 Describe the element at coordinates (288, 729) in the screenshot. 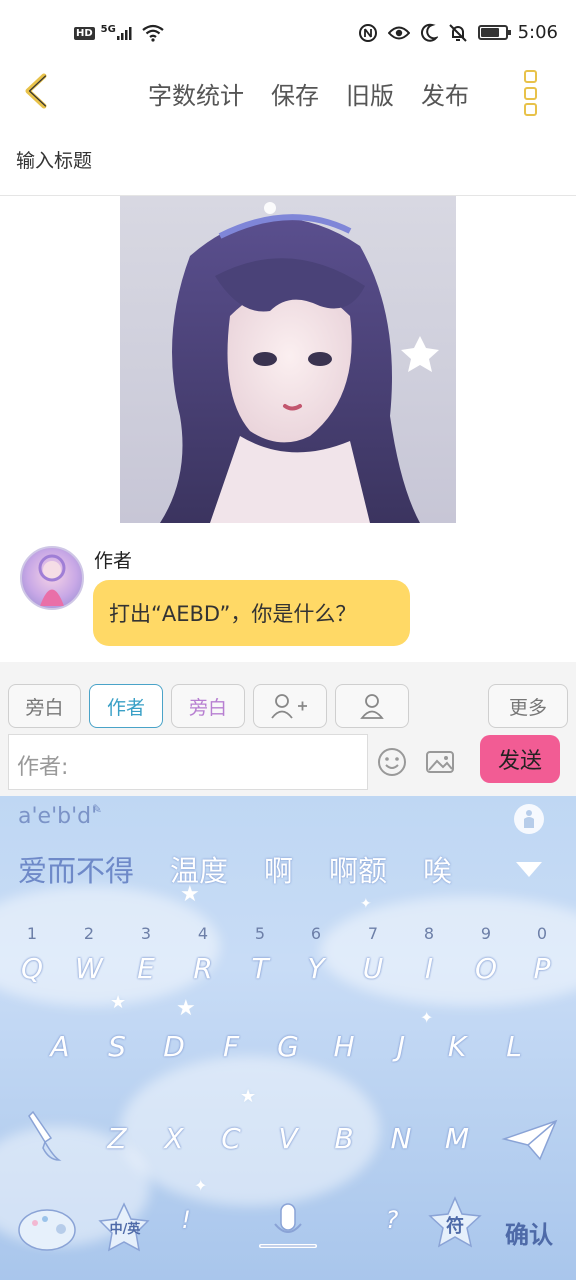

I see `compose-panel: 旁白 作者 旁白 更多 作者: 发送` at that location.